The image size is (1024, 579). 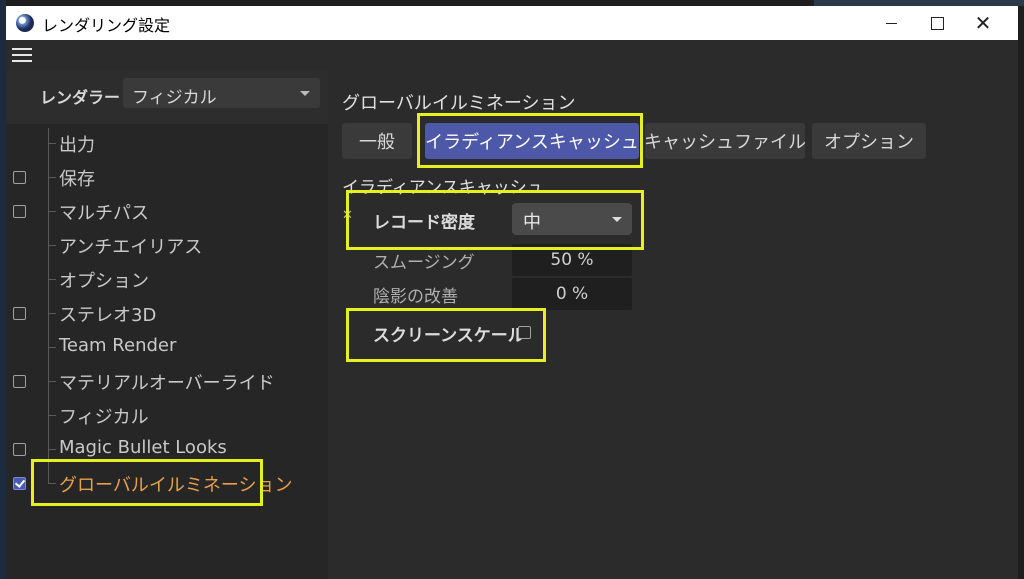 I want to click on screen-scale-checkbox, so click(x=524, y=332).